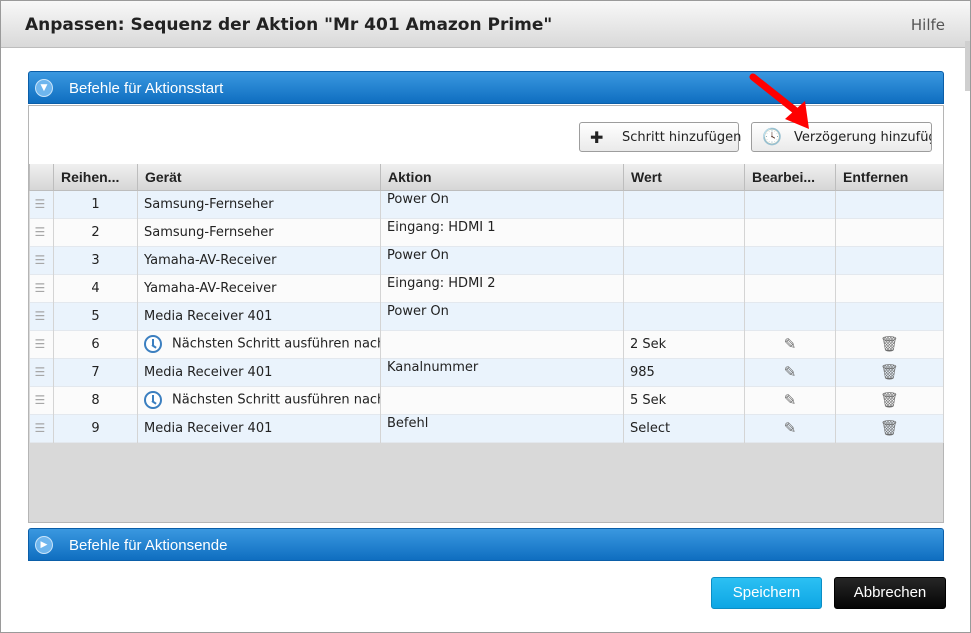 The image size is (971, 633). I want to click on action-column-header: Aktion, so click(502, 177).